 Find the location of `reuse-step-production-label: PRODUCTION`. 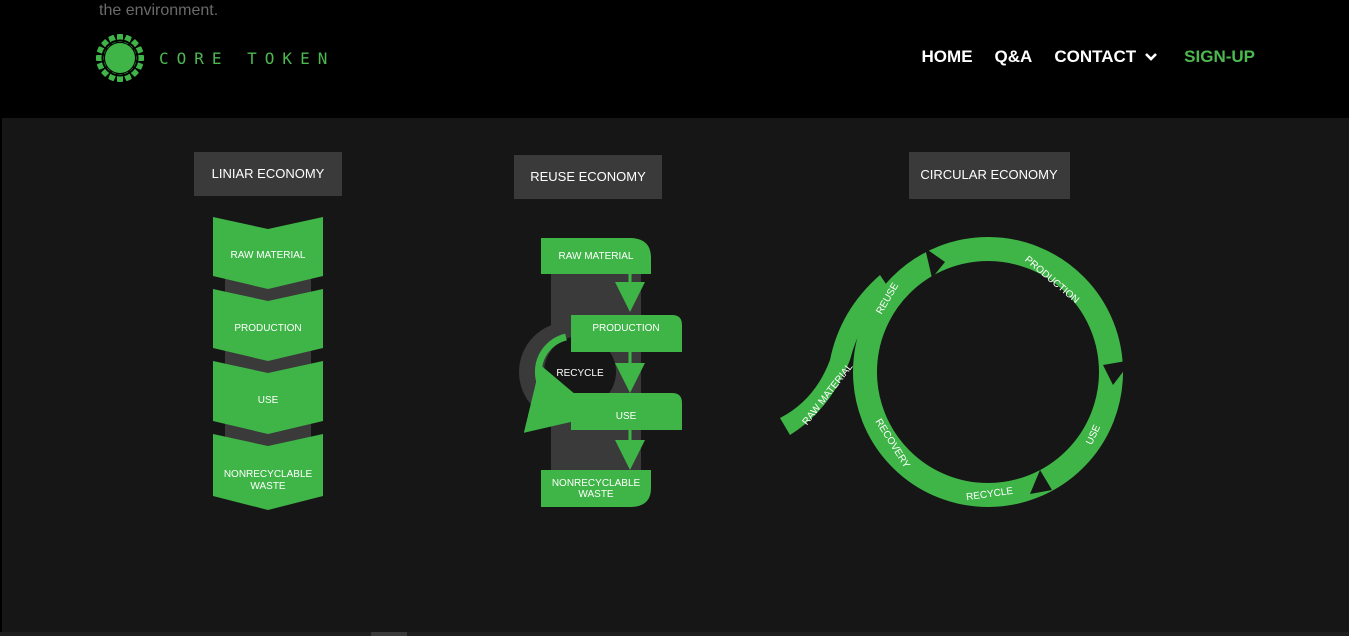

reuse-step-production-label: PRODUCTION is located at coordinates (625, 328).